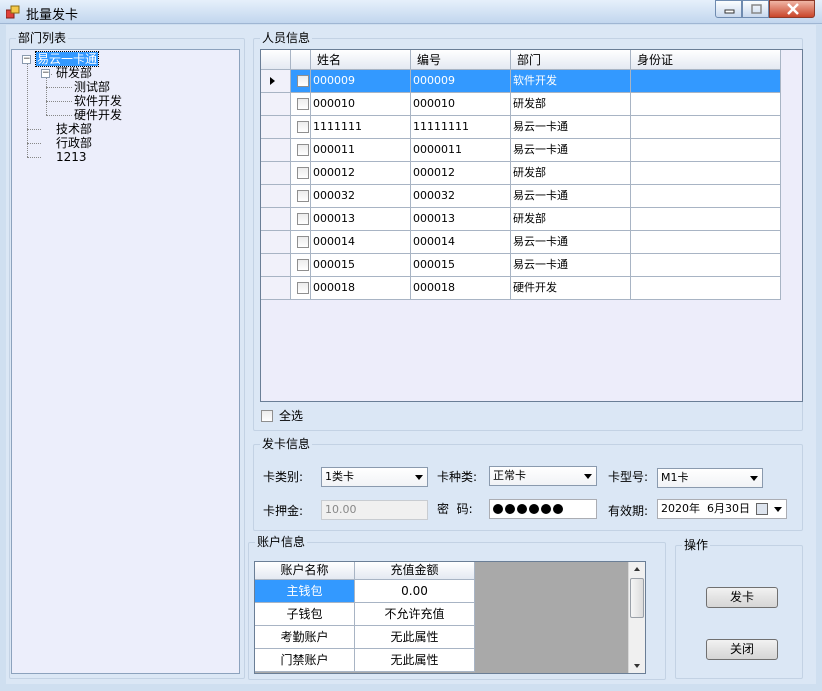  I want to click on card-model-select: M1卡, so click(710, 478).